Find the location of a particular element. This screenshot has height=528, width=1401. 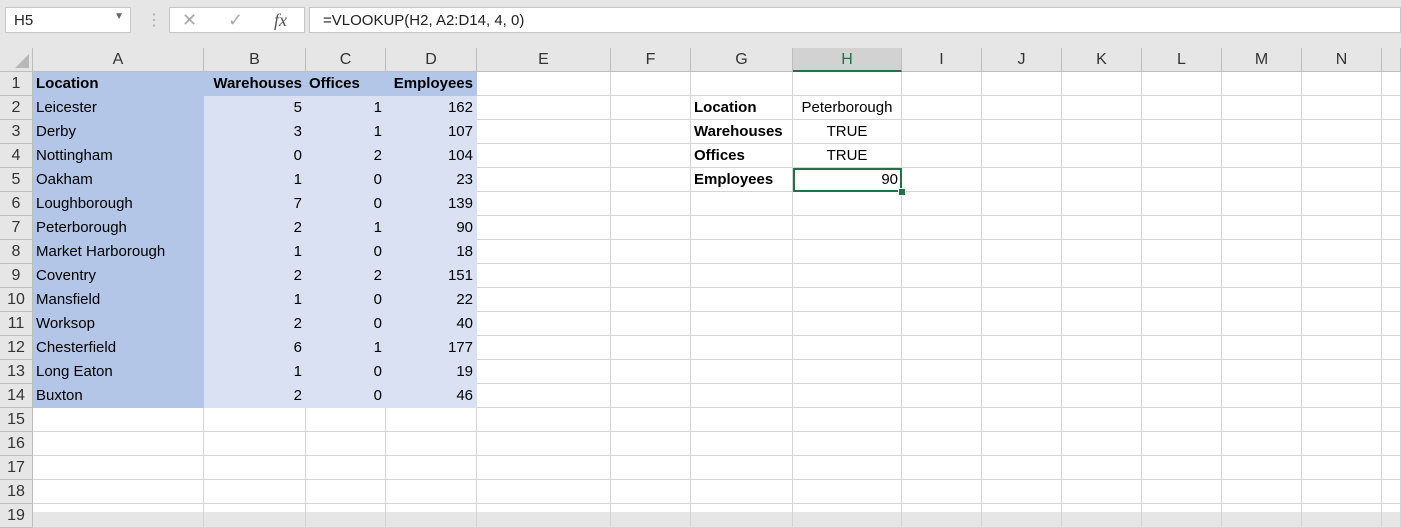

table-cell: 139 is located at coordinates (431, 204).